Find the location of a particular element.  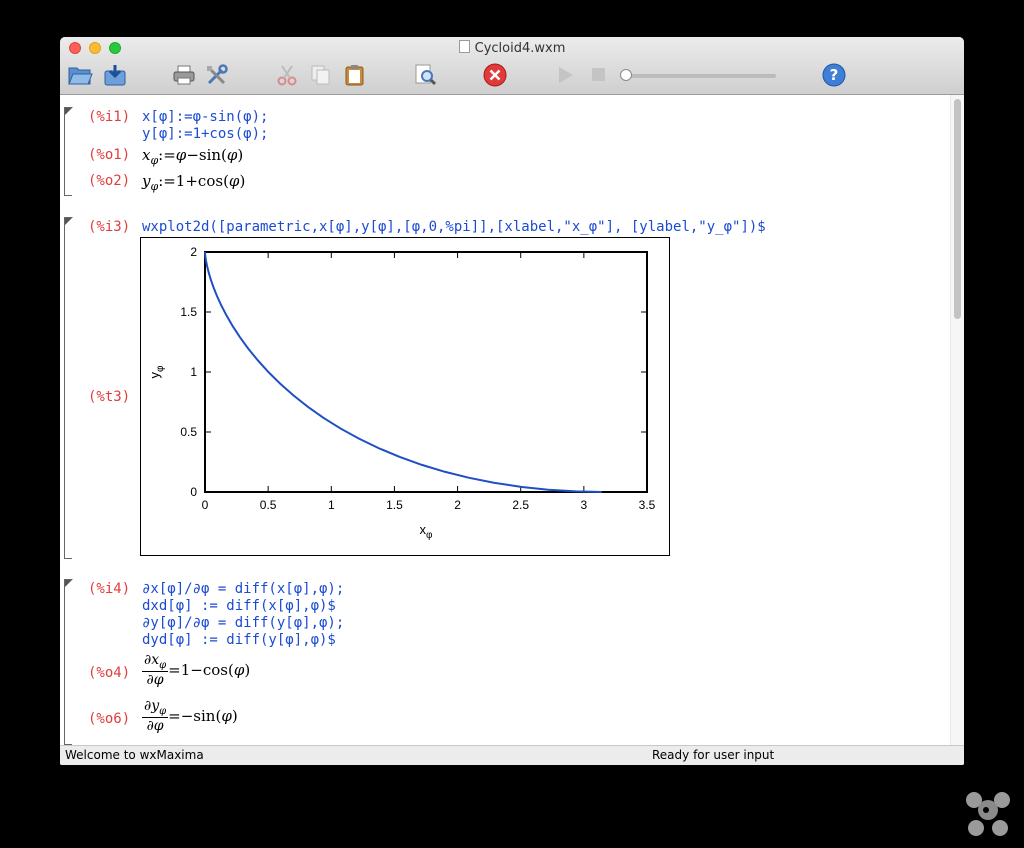

output-o6: ∂yφ ∂φ =−sin(φ) is located at coordinates (190, 716).